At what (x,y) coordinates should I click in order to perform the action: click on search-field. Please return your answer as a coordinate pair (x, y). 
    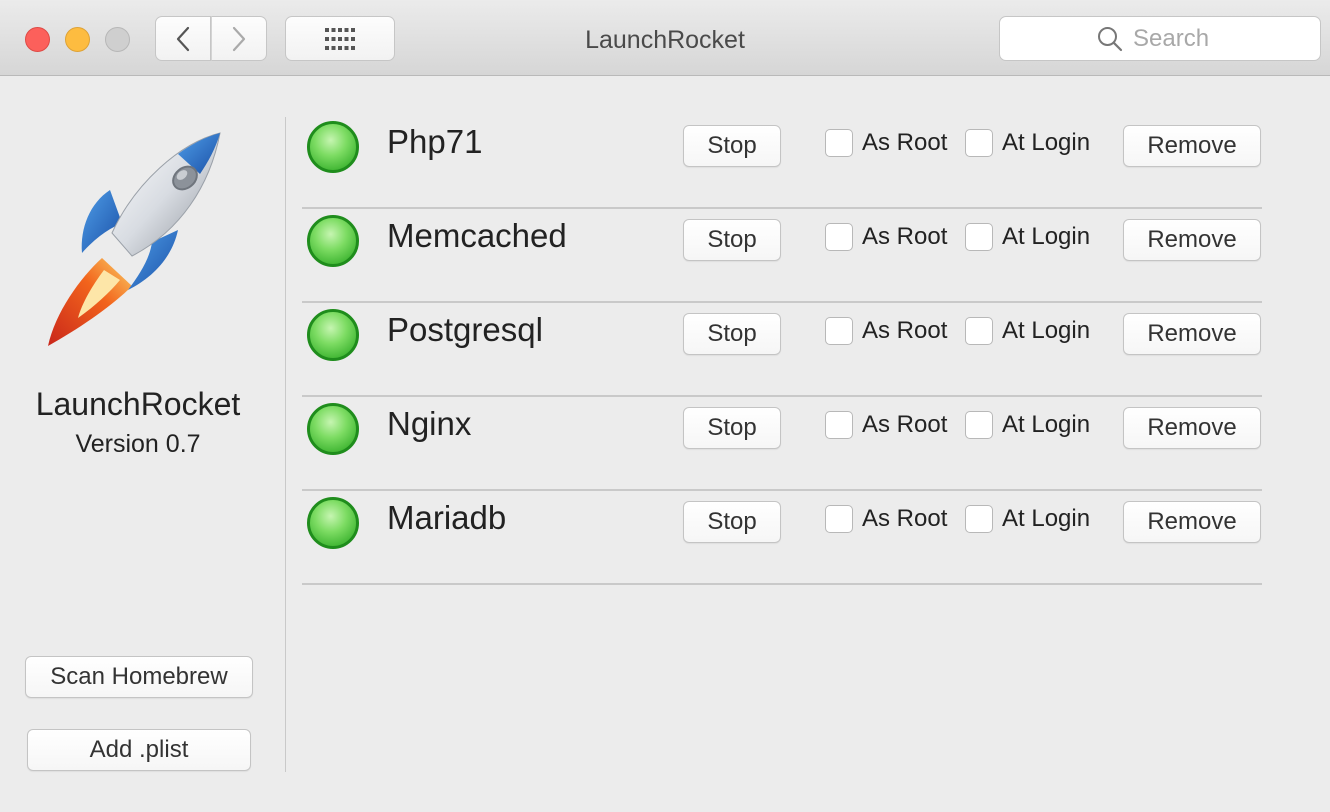
    Looking at the image, I should click on (1160, 38).